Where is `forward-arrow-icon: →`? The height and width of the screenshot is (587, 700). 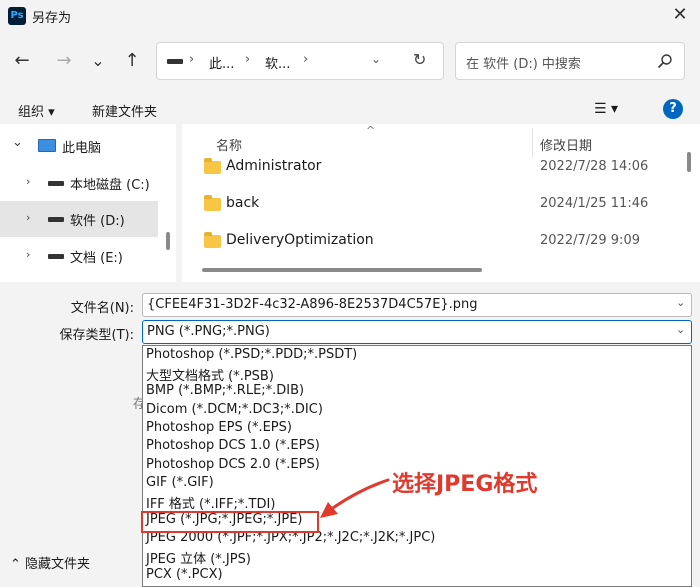 forward-arrow-icon: → is located at coordinates (64, 62).